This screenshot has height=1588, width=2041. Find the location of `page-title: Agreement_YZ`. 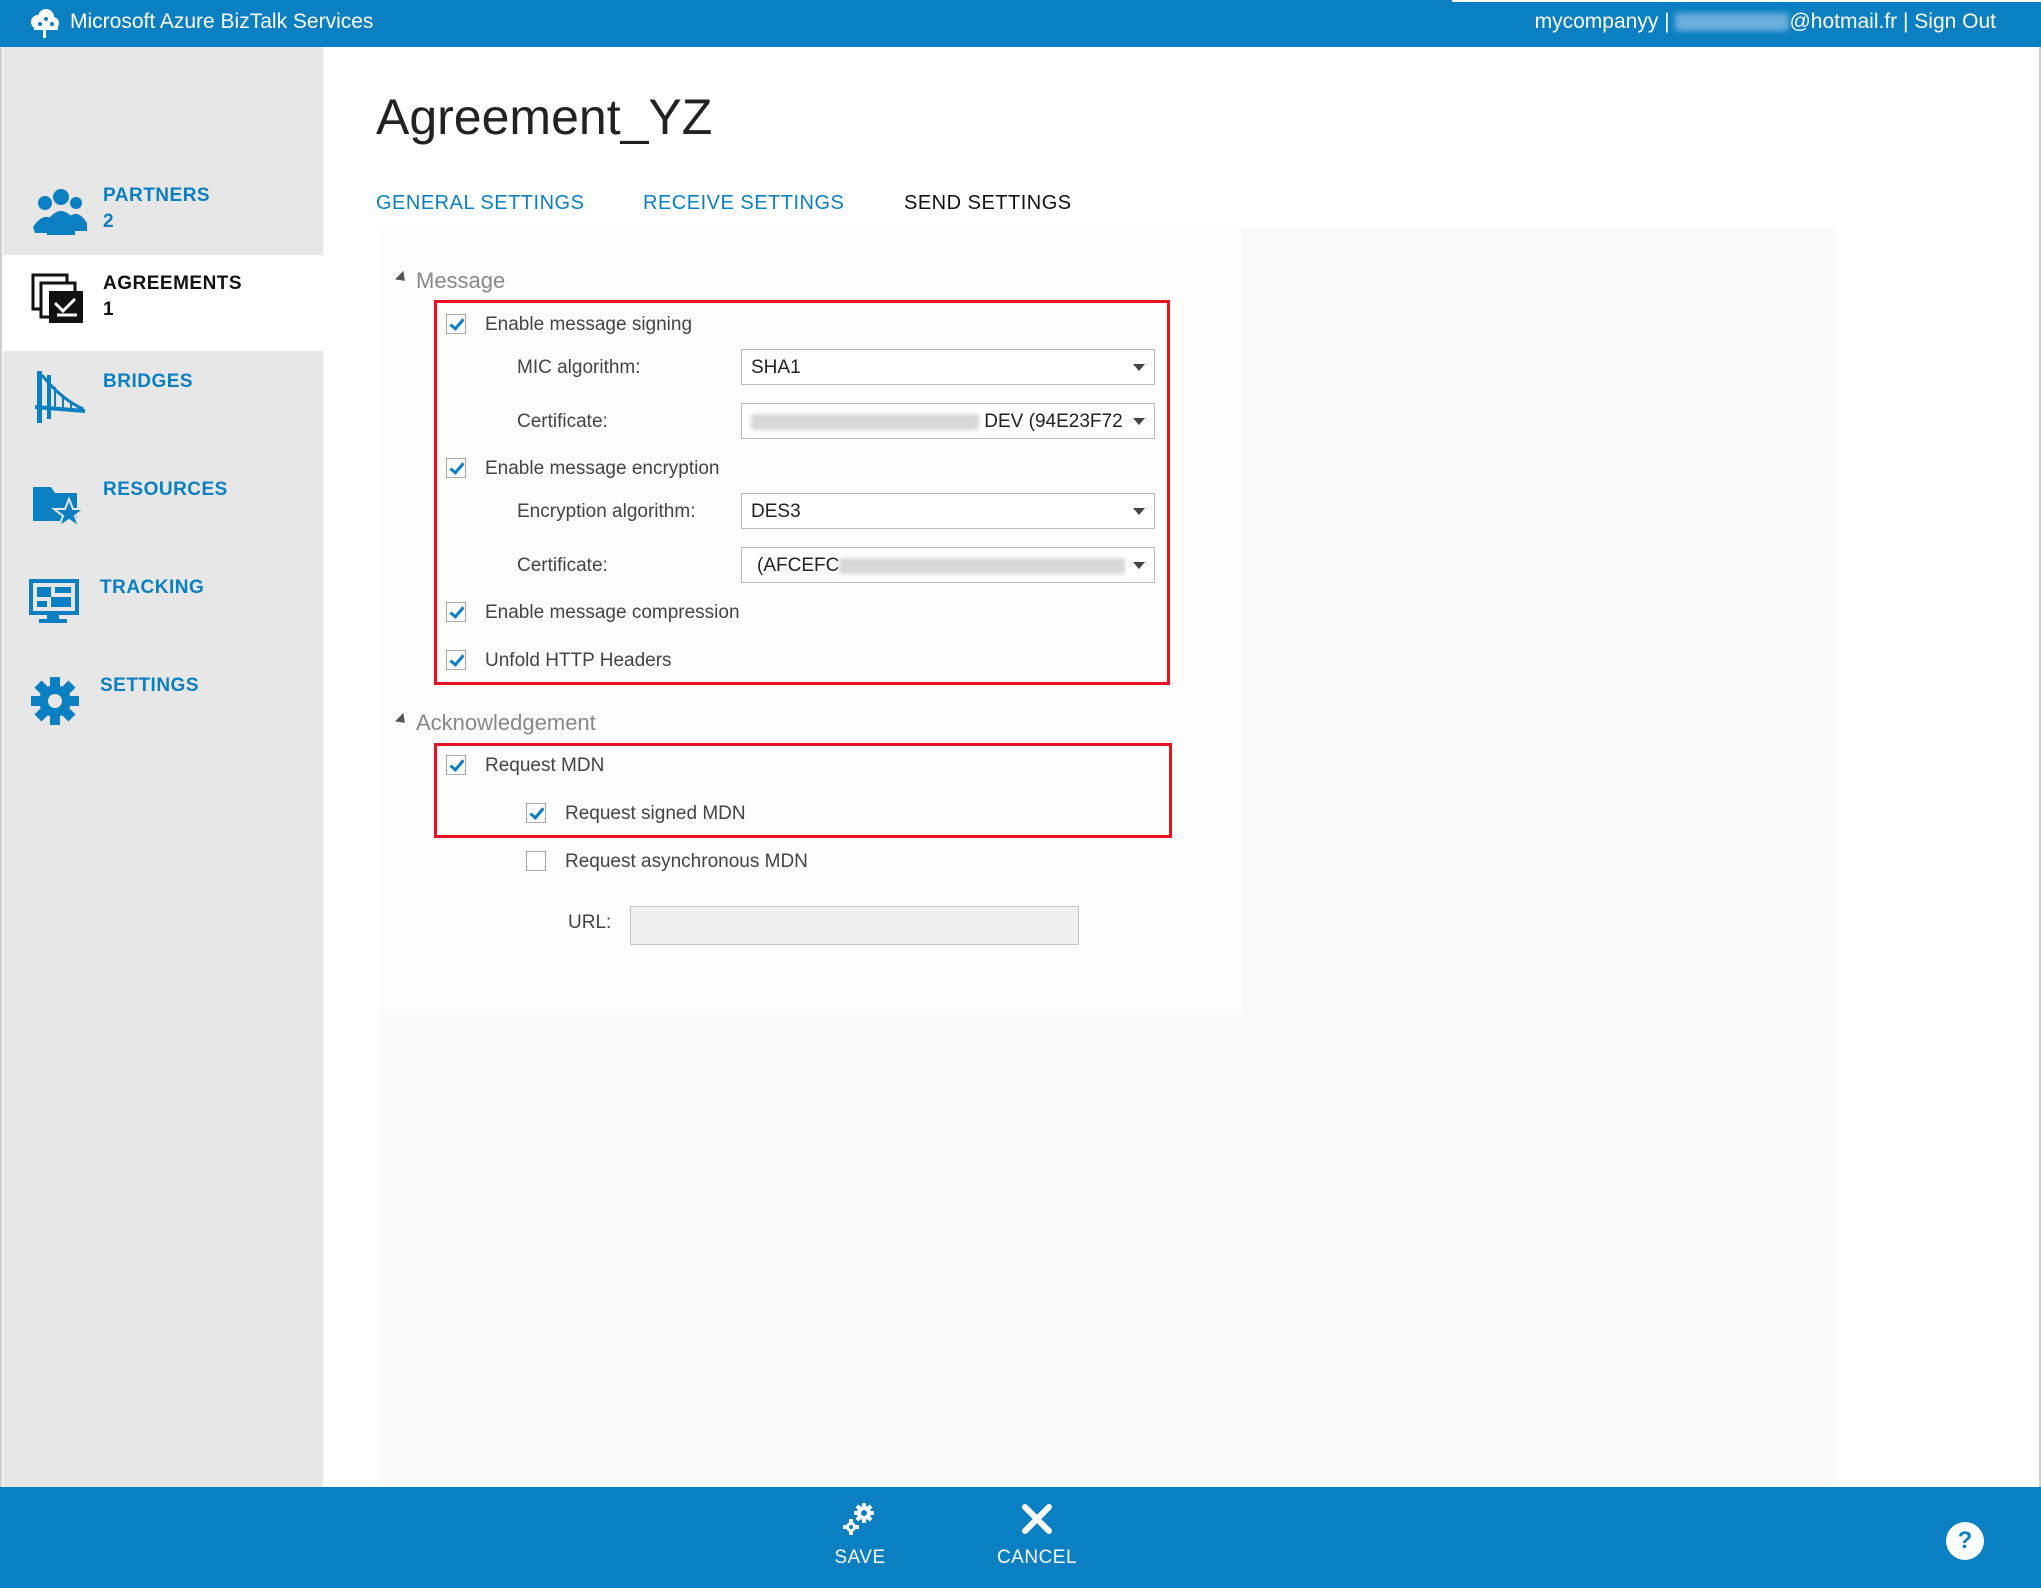

page-title: Agreement_YZ is located at coordinates (544, 117).